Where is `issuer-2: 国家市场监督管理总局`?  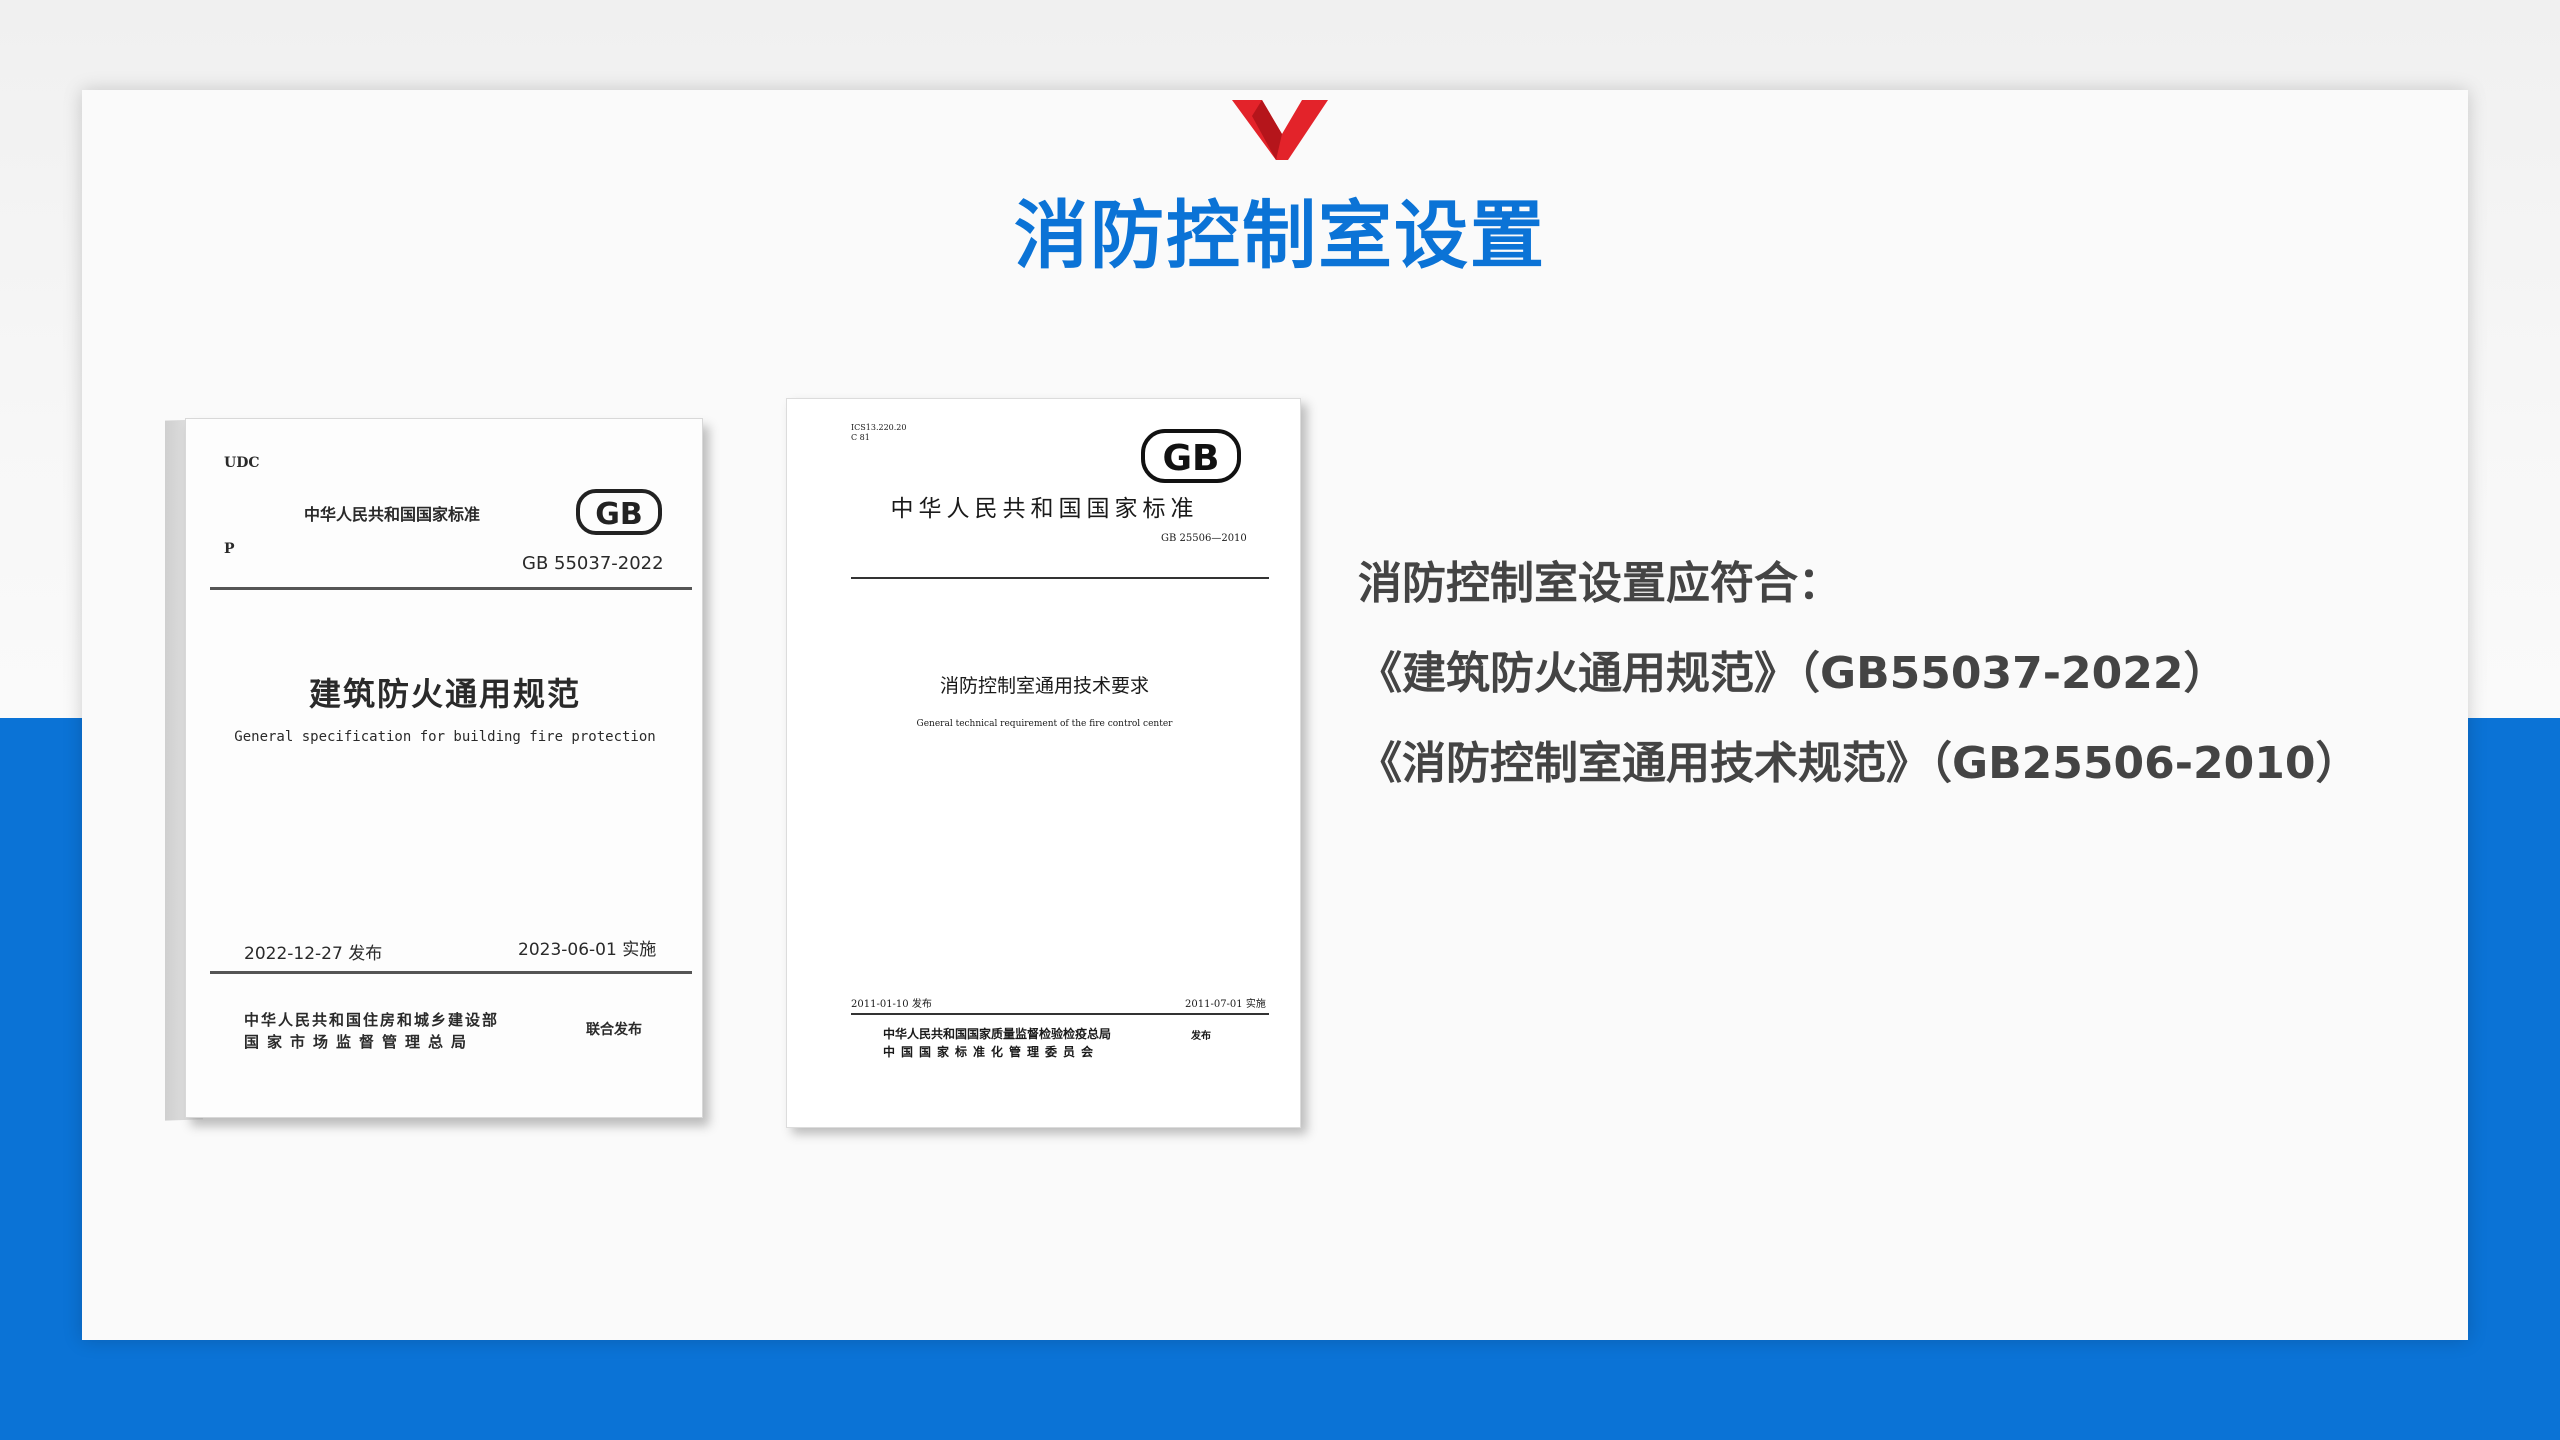 issuer-2: 国家市场监督管理总局 is located at coordinates (359, 1042).